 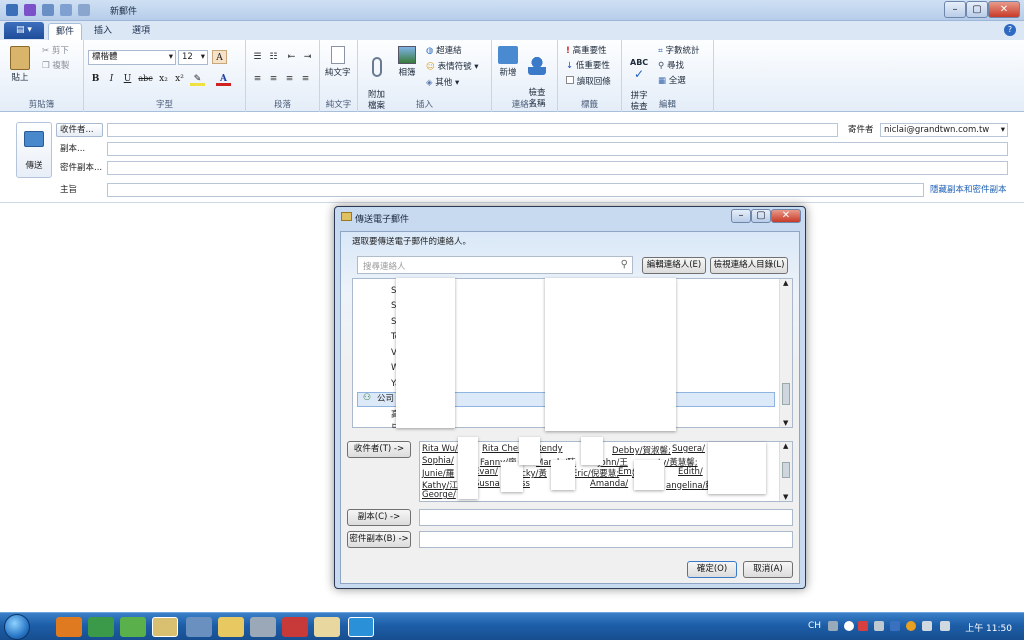 What do you see at coordinates (407, 62) in the screenshot?
I see `photo-album-button: 相簿` at bounding box center [407, 62].